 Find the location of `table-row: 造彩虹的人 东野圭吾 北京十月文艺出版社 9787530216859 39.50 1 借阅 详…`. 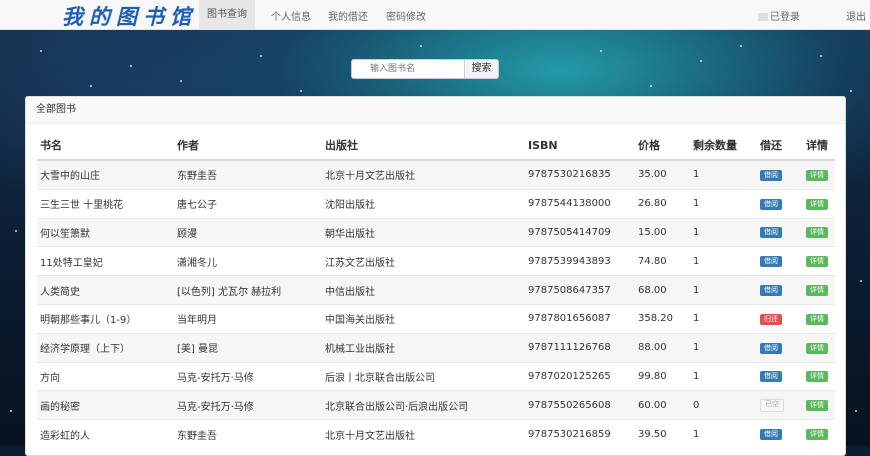

table-row: 造彩虹的人 东野圭吾 北京十月文艺出版社 9787530216859 39.50 1 借阅 详… is located at coordinates (436, 433).